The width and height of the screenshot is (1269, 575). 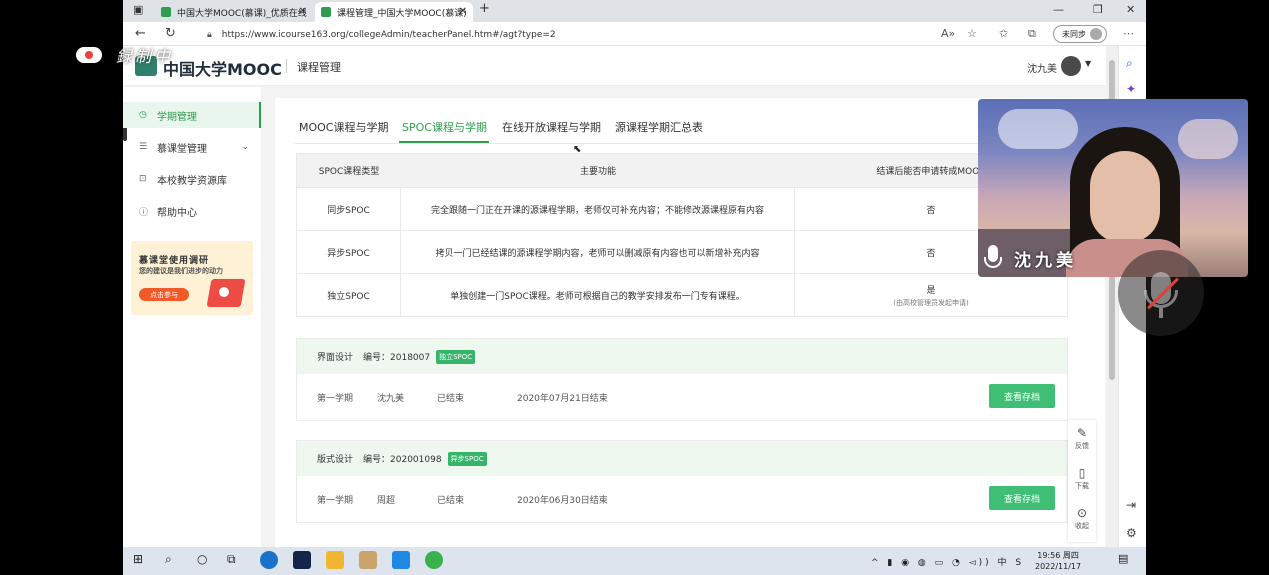 I want to click on close-window-icon: ✕, so click(x=1130, y=9).